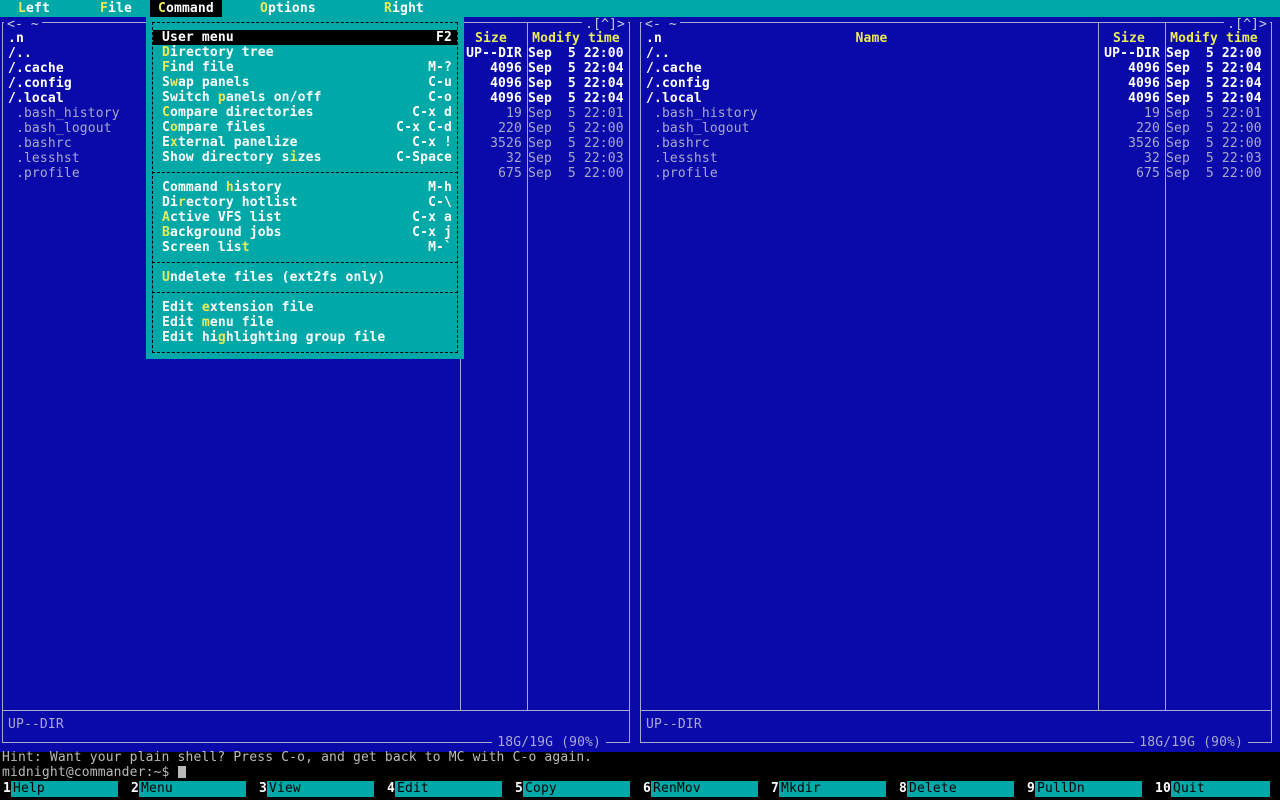 The image size is (1280, 800). I want to click on file-row: .lesshst 32 Sep 5 22:03, so click(956, 158).